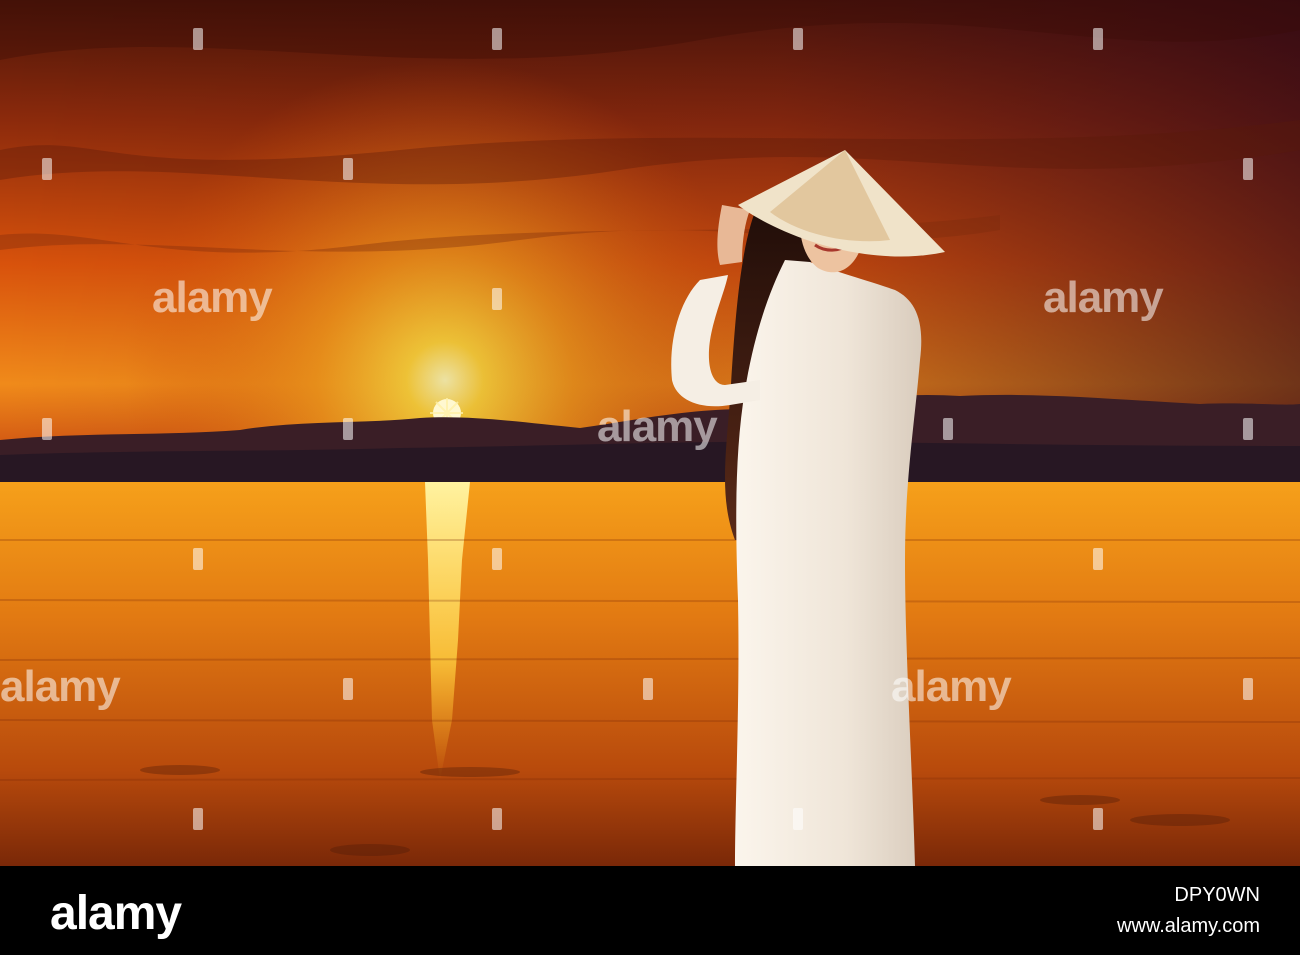 The image size is (1300, 955). Describe the element at coordinates (1188, 911) in the screenshot. I see `footer-info: DPY0WN www.alamy.com` at that location.